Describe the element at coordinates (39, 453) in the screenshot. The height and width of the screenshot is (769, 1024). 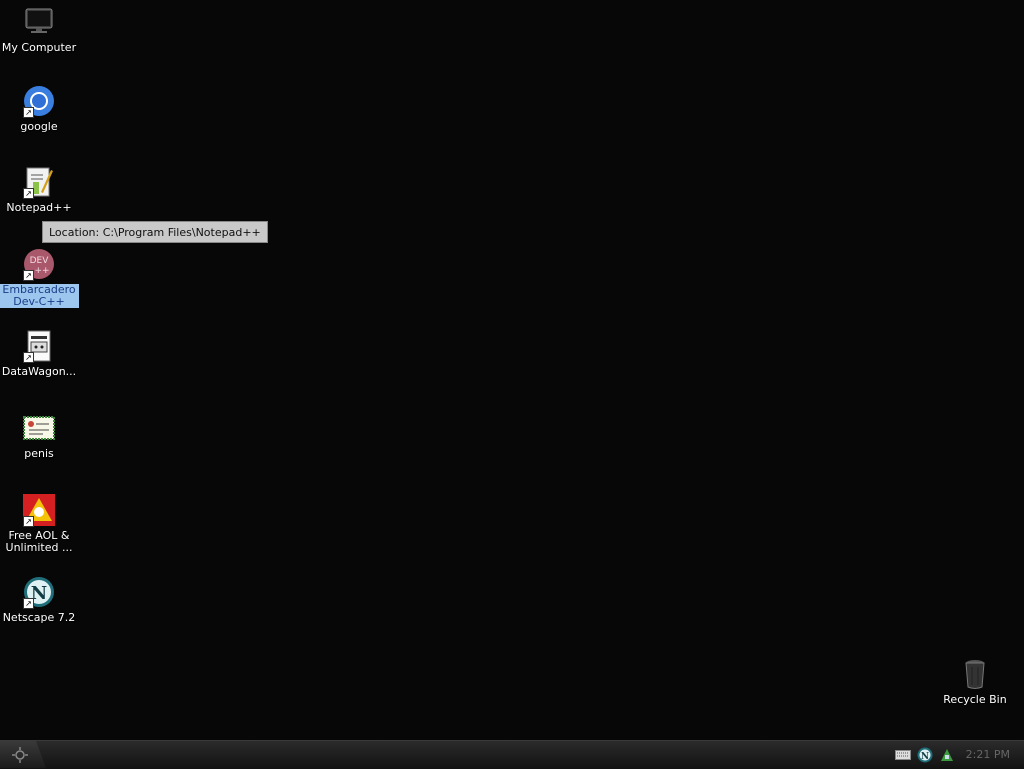
I see `desktop-icon-label: penis` at that location.